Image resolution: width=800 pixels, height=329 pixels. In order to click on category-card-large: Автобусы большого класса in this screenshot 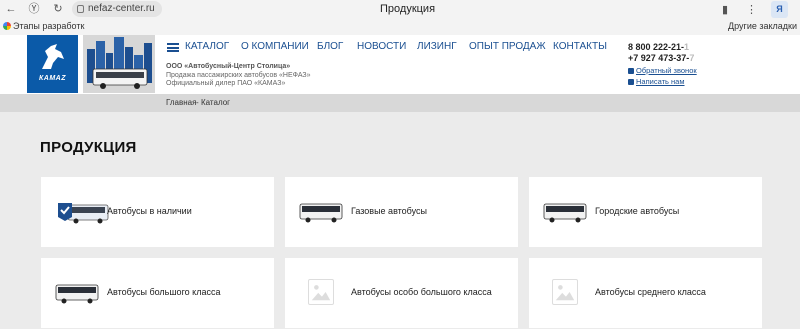, I will do `click(157, 293)`.